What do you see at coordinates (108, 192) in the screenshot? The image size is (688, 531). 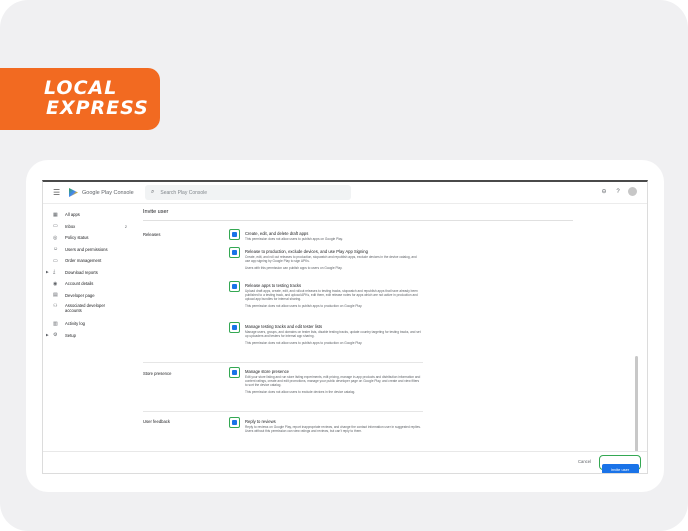 I see `app-title: Google Play Console` at bounding box center [108, 192].